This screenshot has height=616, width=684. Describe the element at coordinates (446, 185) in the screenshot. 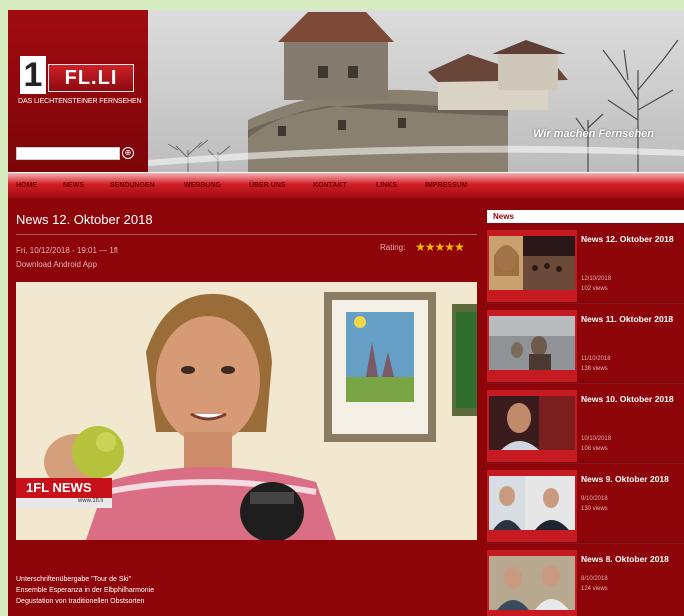

I see `nav-impressum: IMPRESSUM` at that location.